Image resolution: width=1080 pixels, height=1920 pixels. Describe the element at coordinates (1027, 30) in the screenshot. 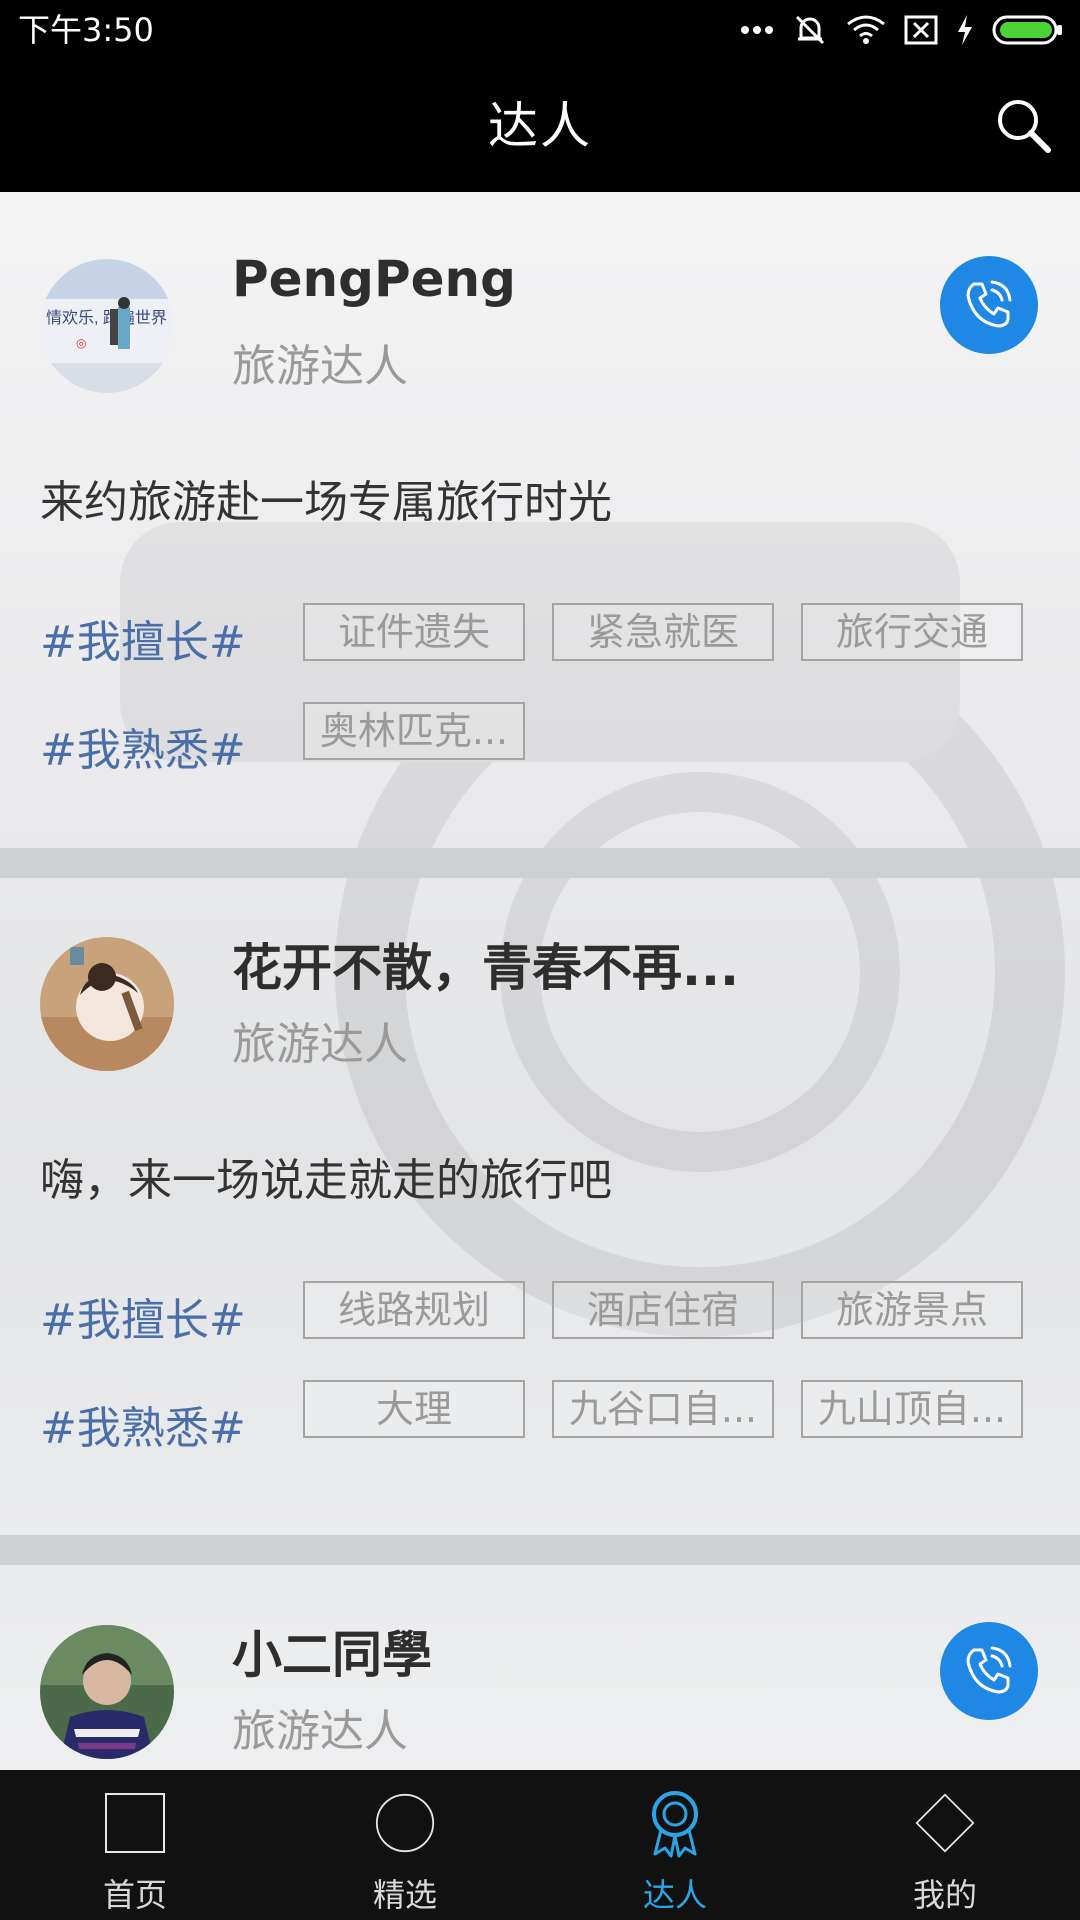

I see `battery-icon` at that location.